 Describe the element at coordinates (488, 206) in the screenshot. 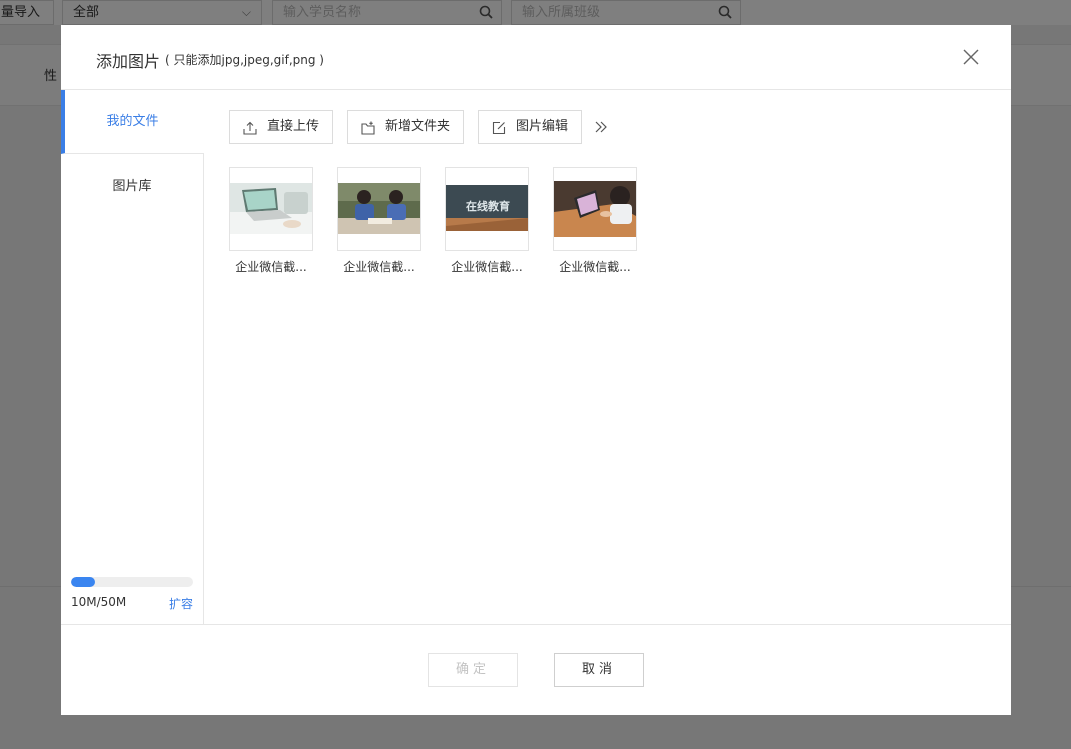

I see `thumbnail-text: 在线教育` at that location.